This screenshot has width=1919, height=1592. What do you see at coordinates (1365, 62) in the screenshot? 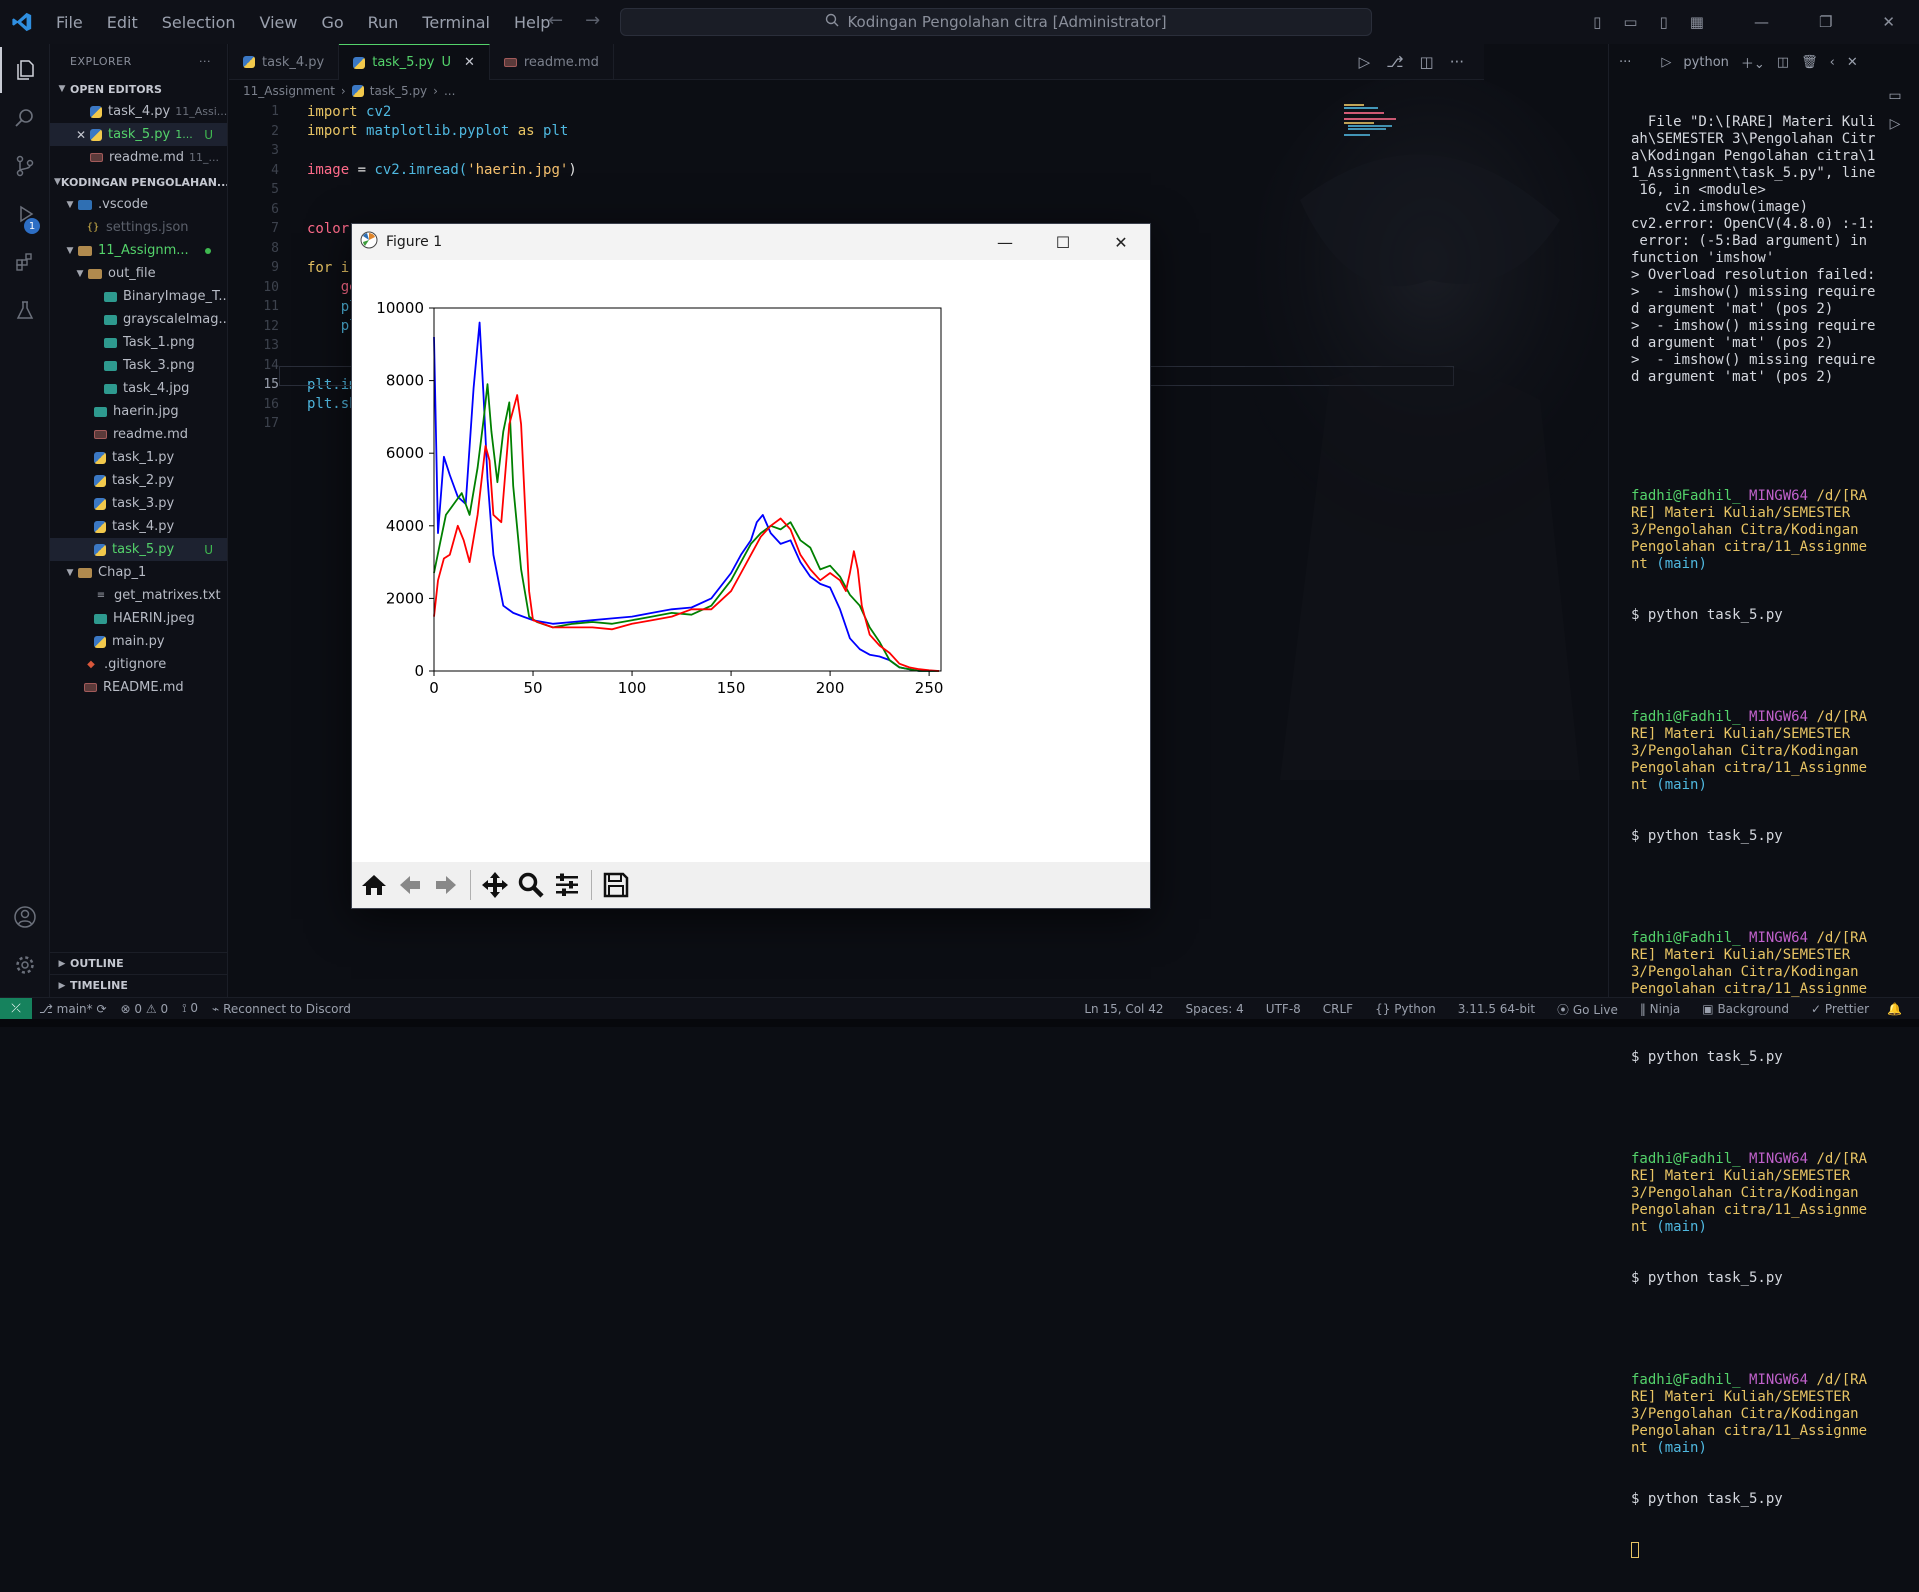
I see `run-python-icon: ▷` at bounding box center [1365, 62].